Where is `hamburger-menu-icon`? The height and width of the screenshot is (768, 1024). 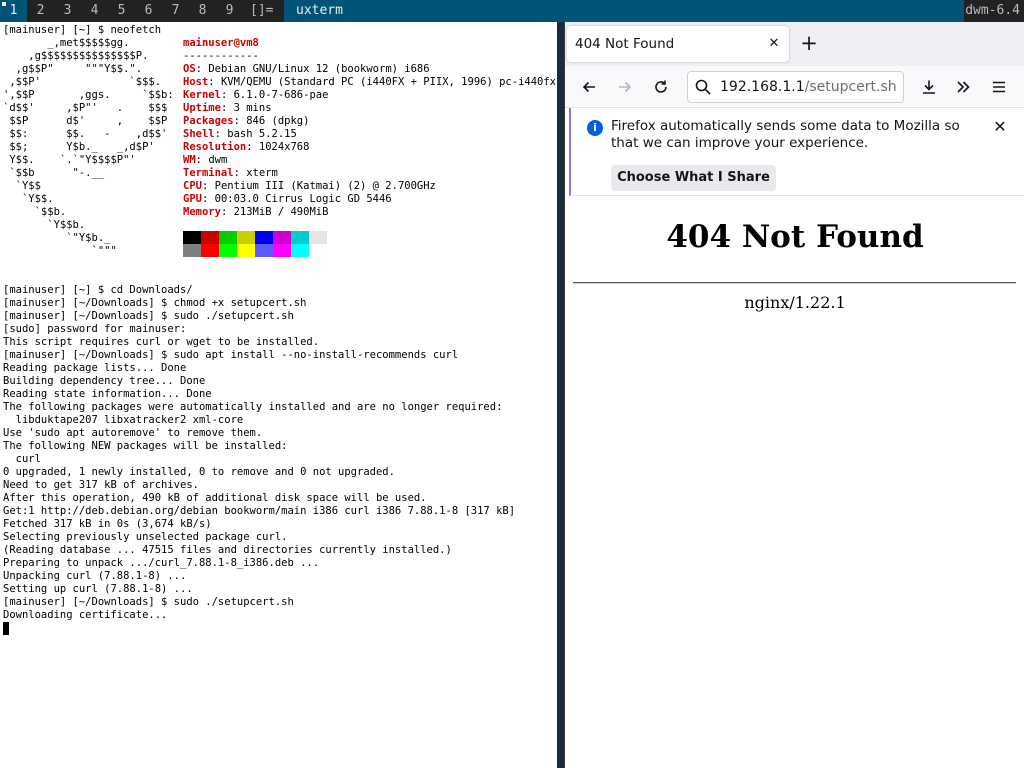 hamburger-menu-icon is located at coordinates (999, 87).